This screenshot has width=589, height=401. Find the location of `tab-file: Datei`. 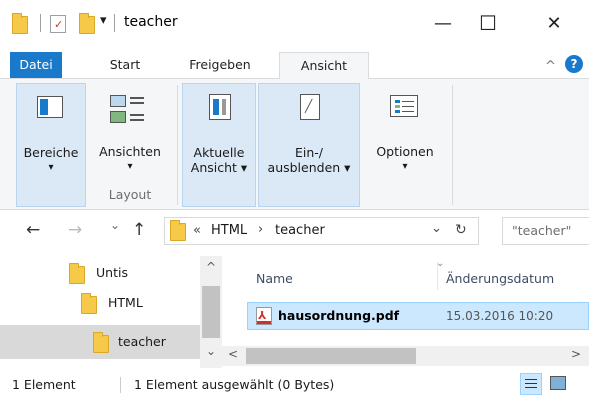

tab-file: Datei is located at coordinates (36, 65).